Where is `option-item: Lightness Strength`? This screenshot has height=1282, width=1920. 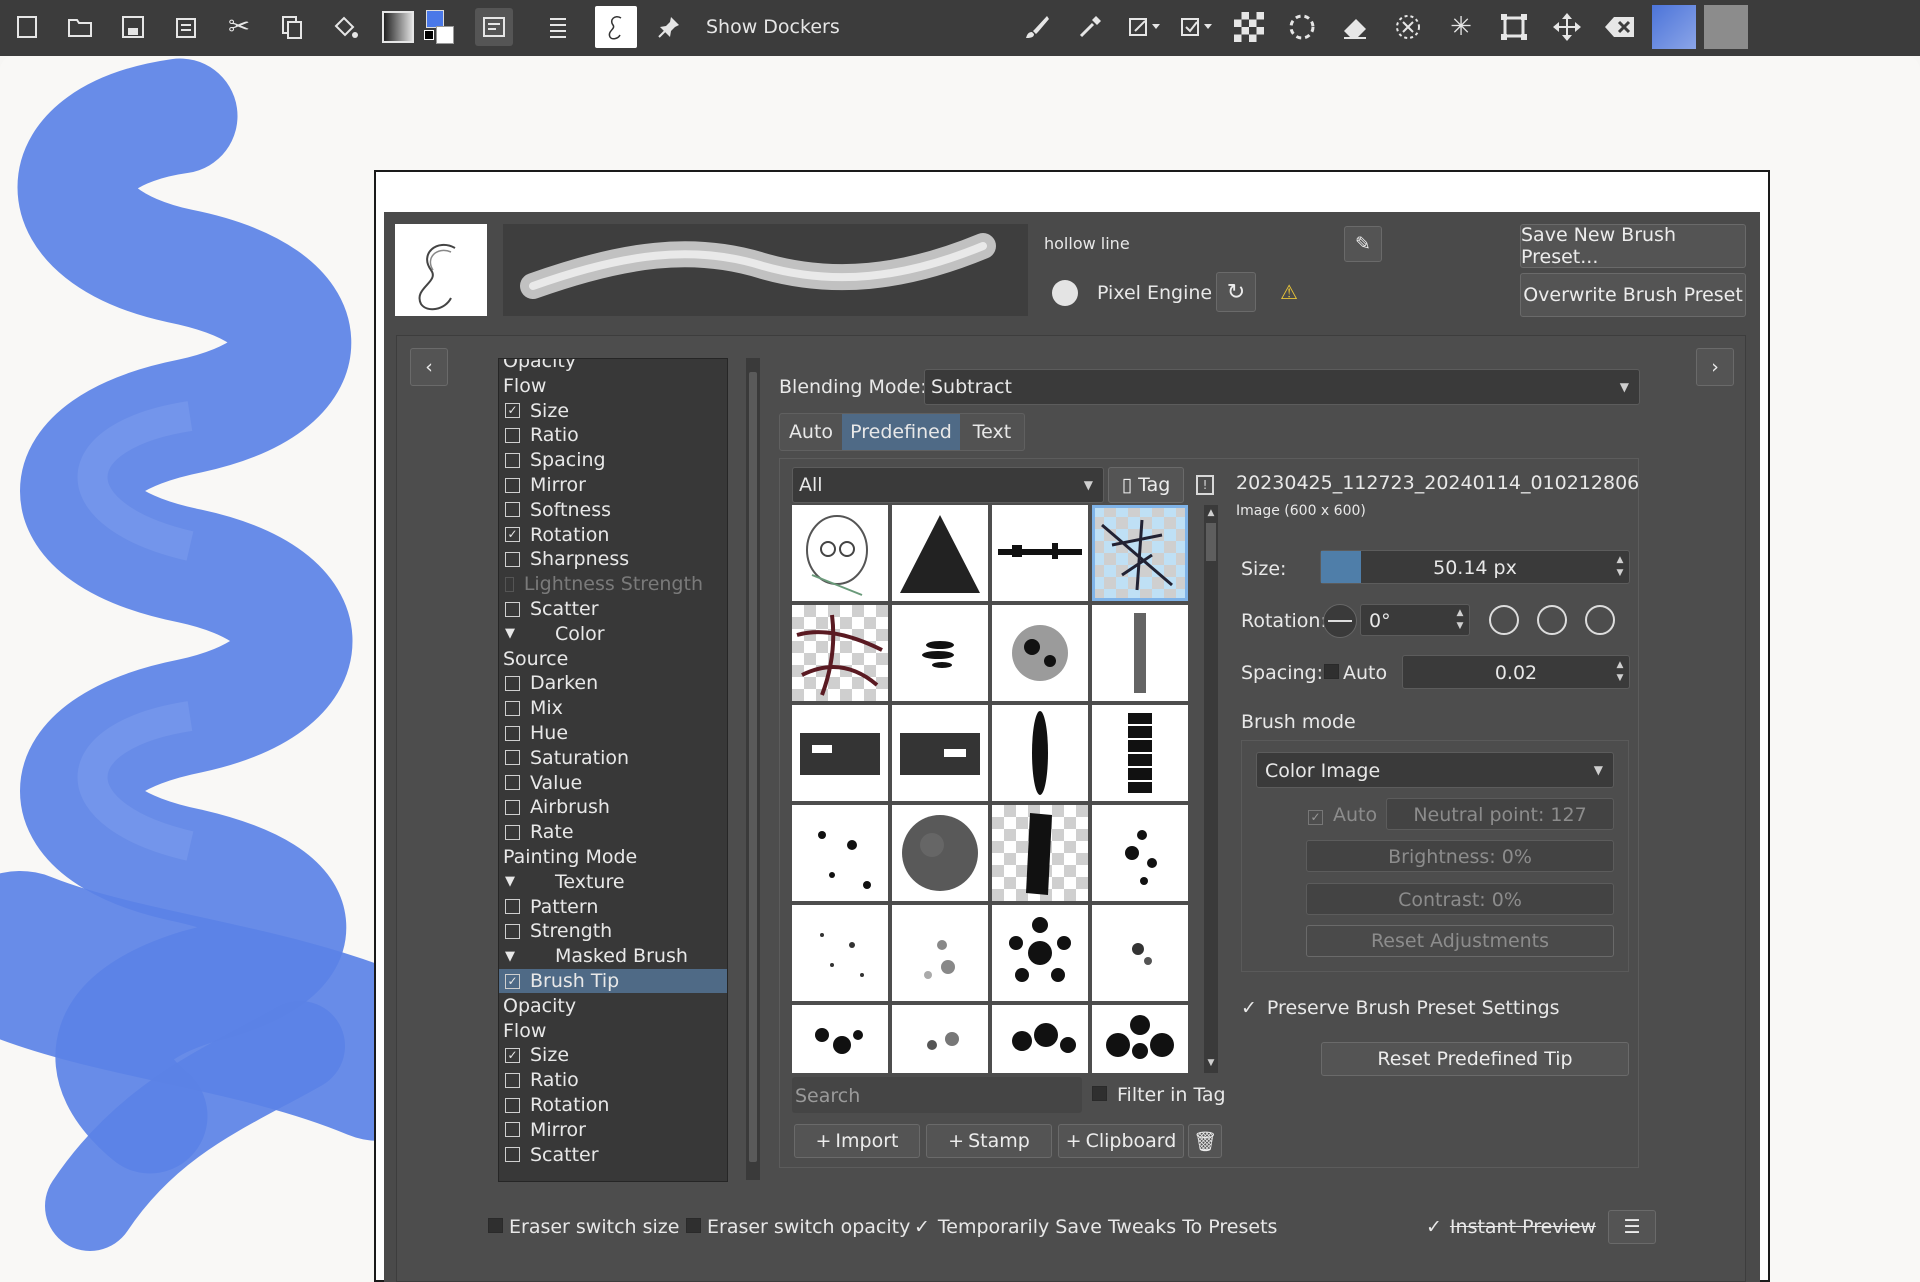 option-item: Lightness Strength is located at coordinates (603, 584).